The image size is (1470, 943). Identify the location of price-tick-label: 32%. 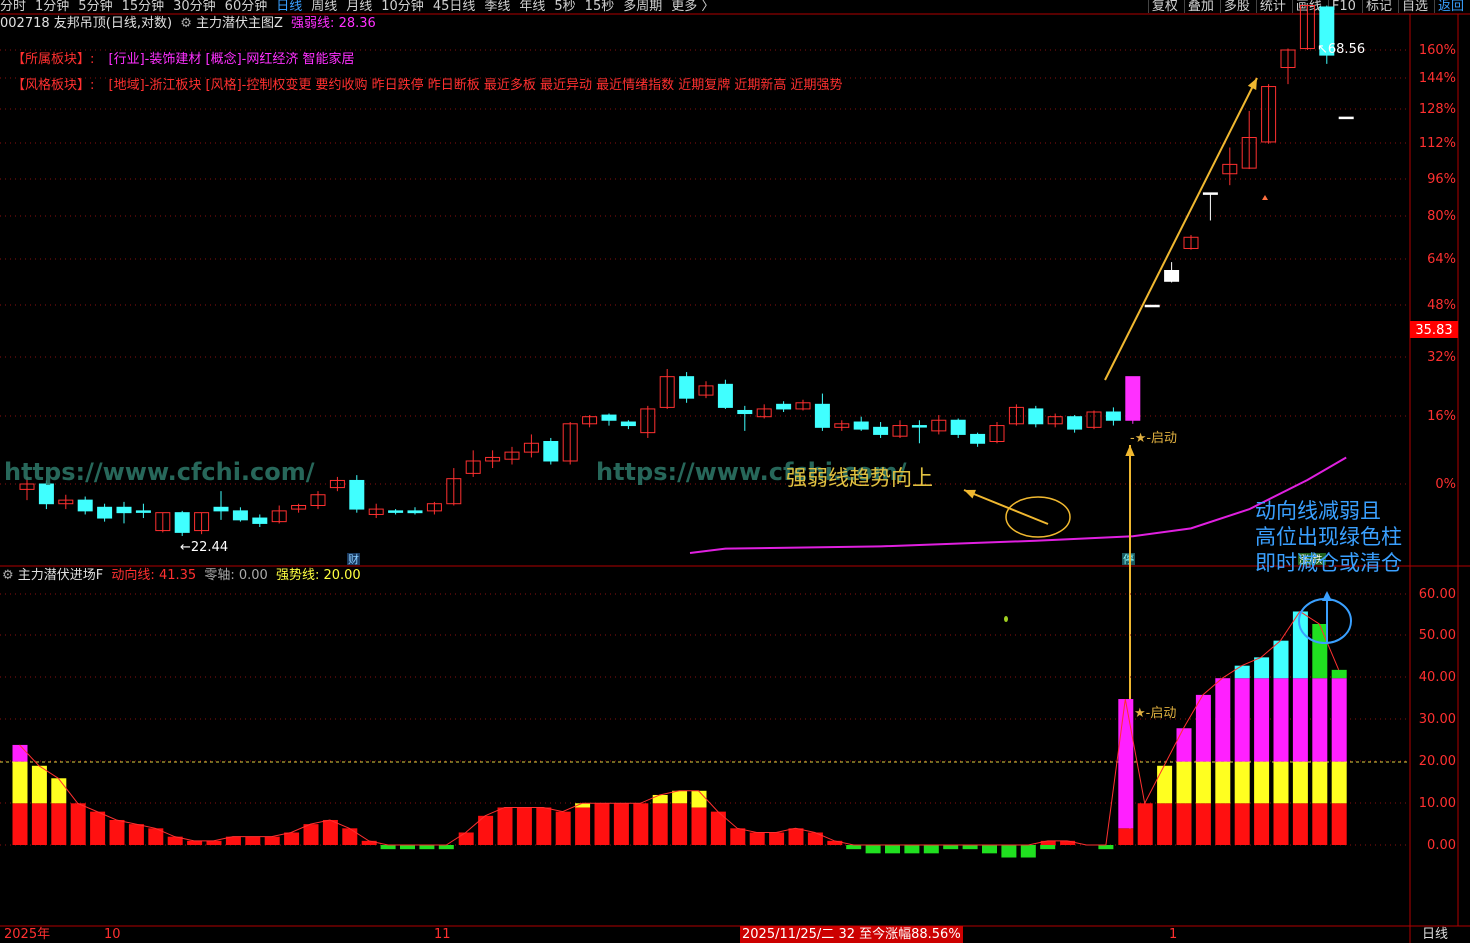
(1441, 357).